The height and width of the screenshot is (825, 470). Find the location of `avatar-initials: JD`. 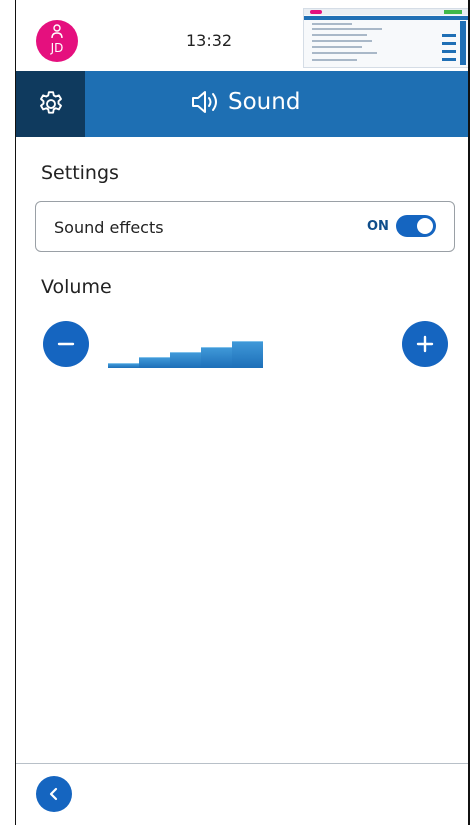

avatar-initials: JD is located at coordinates (57, 48).